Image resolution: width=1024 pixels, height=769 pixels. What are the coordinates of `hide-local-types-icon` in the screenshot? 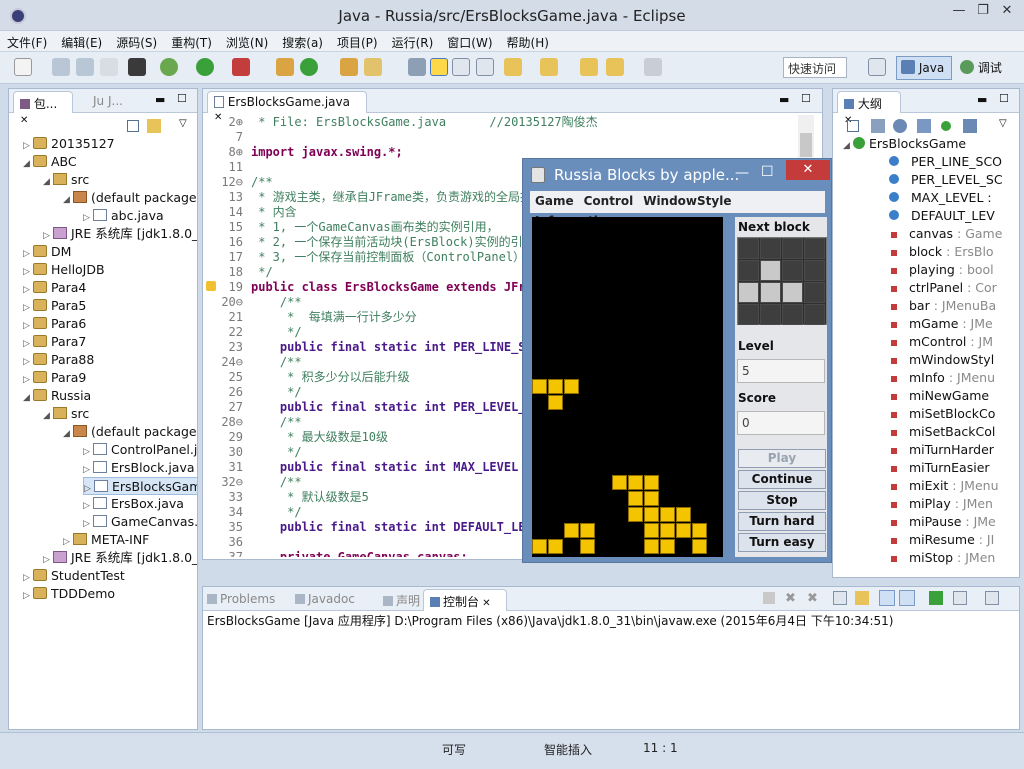 It's located at (970, 126).